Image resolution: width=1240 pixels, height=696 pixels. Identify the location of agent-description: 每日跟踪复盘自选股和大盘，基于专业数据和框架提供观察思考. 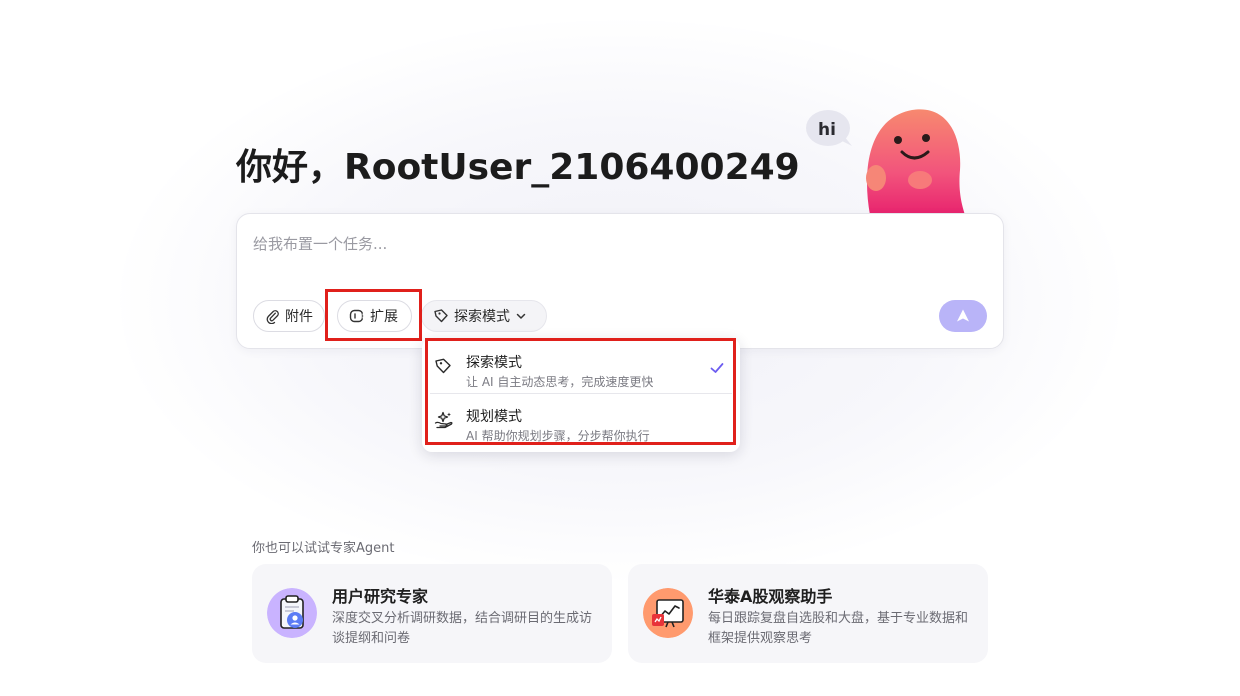
(838, 628).